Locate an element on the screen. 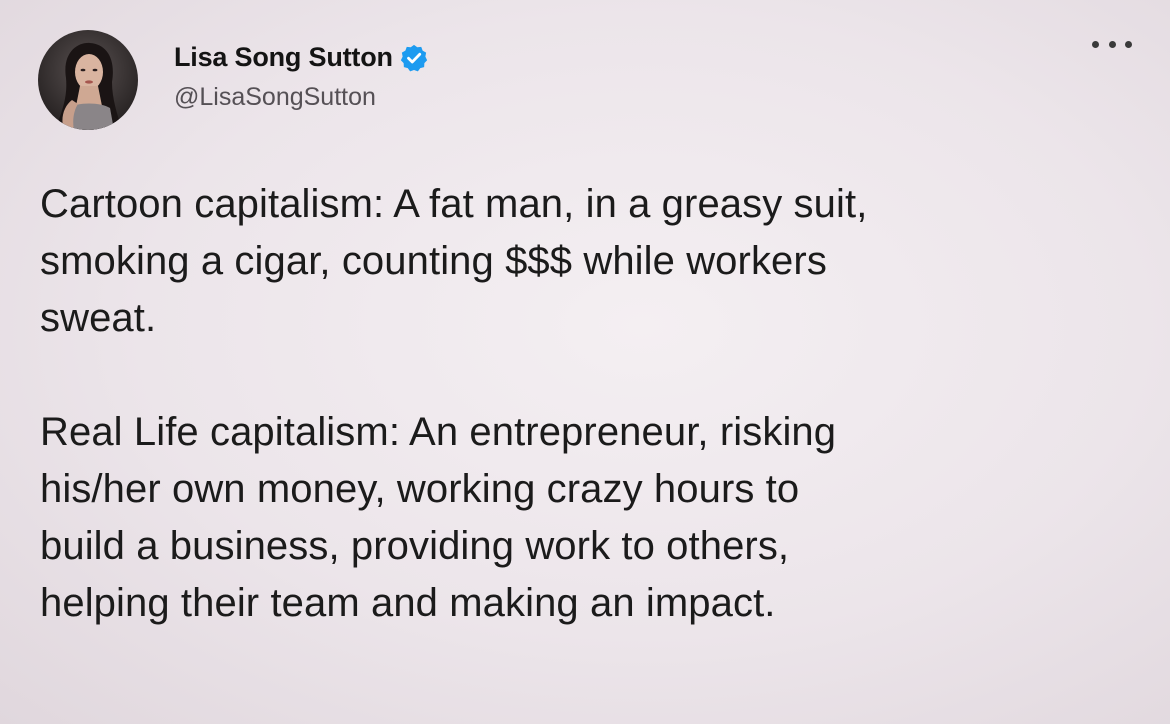 The height and width of the screenshot is (724, 1170). tweet-line: sweat. is located at coordinates (98, 318).